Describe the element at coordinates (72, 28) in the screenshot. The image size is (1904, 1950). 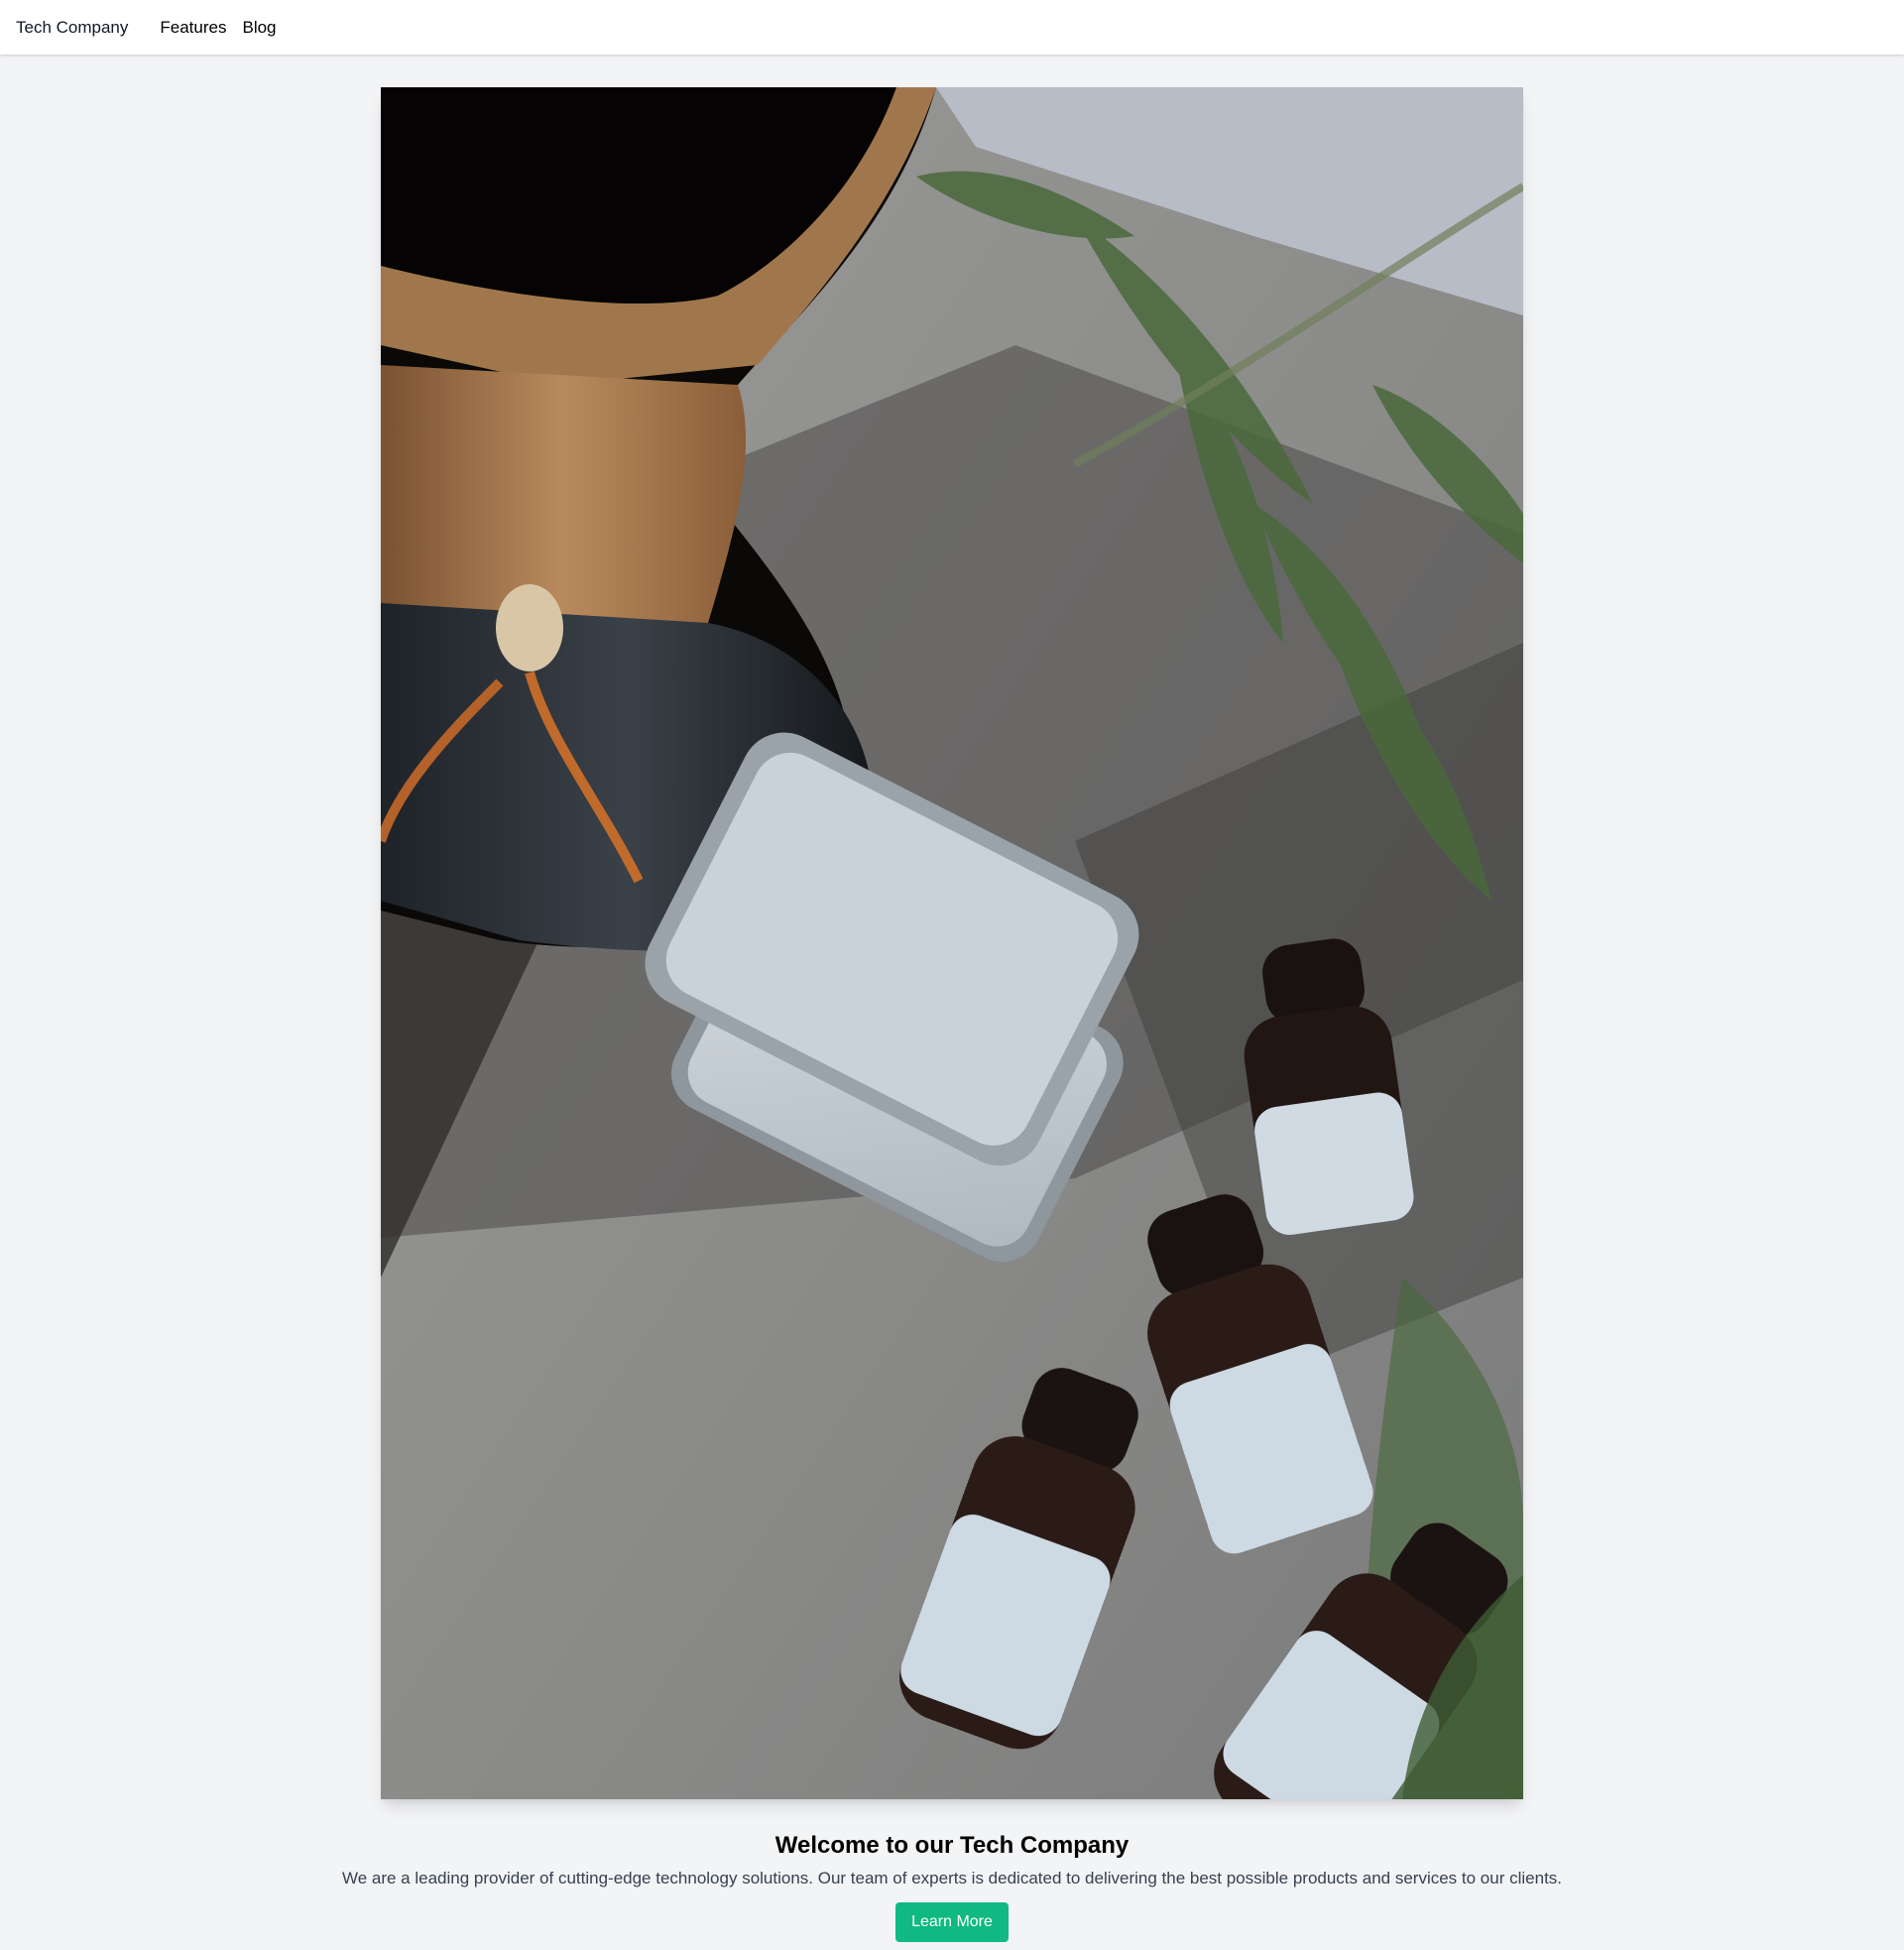
I see `brand-name: Tech Company` at that location.